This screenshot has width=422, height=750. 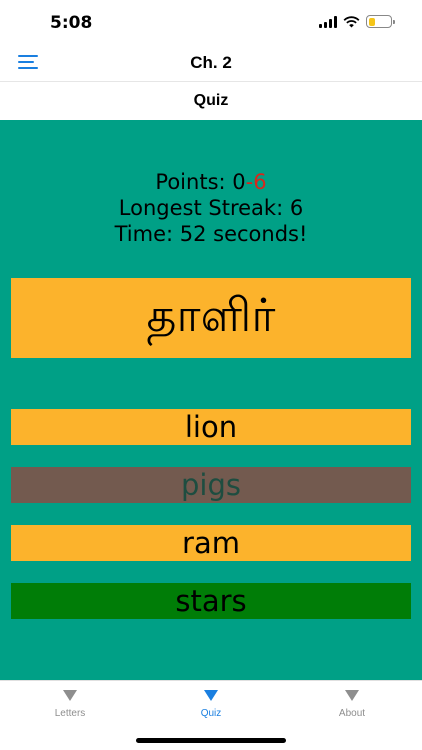 What do you see at coordinates (200, 182) in the screenshot?
I see `points-text: Points: 0` at bounding box center [200, 182].